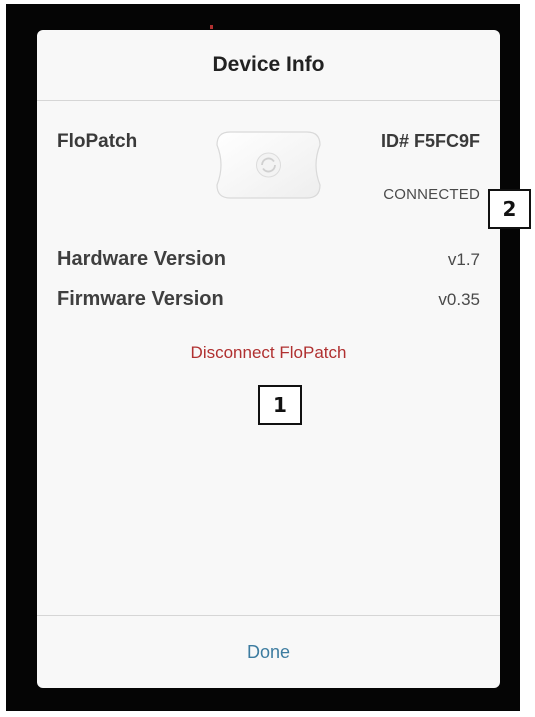  What do you see at coordinates (268, 353) in the screenshot?
I see `disconnect-flopatch-button: Disconnect FloPatch` at bounding box center [268, 353].